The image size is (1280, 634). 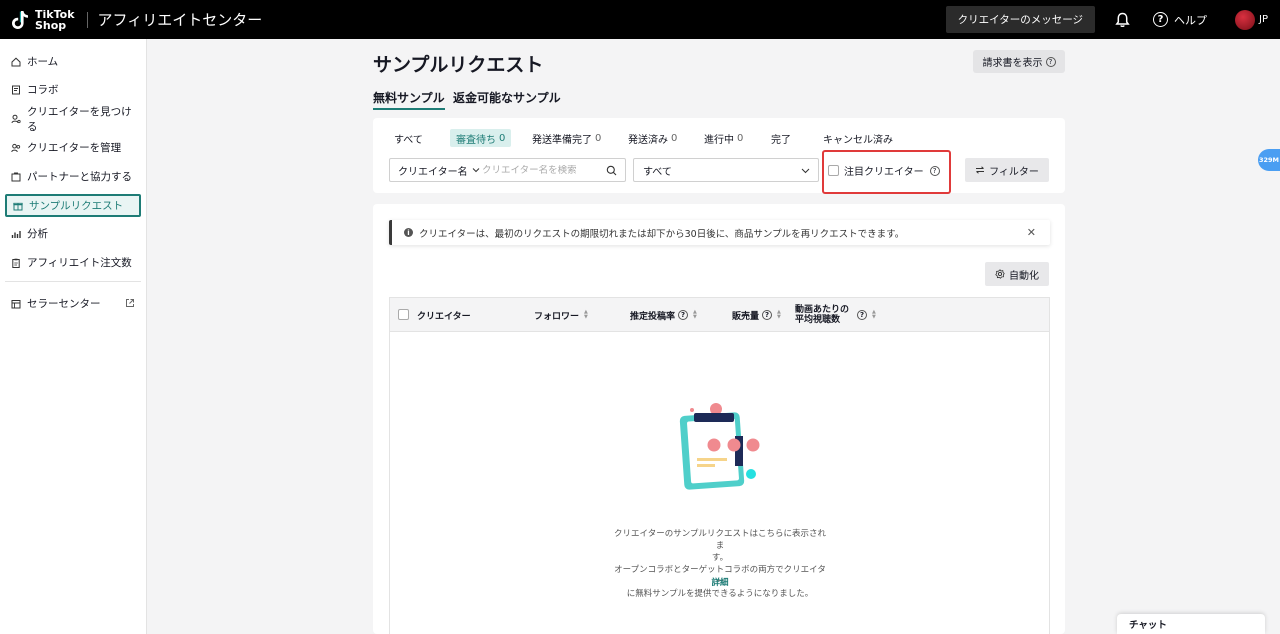 I want to click on external-link-icon, so click(x=130, y=303).